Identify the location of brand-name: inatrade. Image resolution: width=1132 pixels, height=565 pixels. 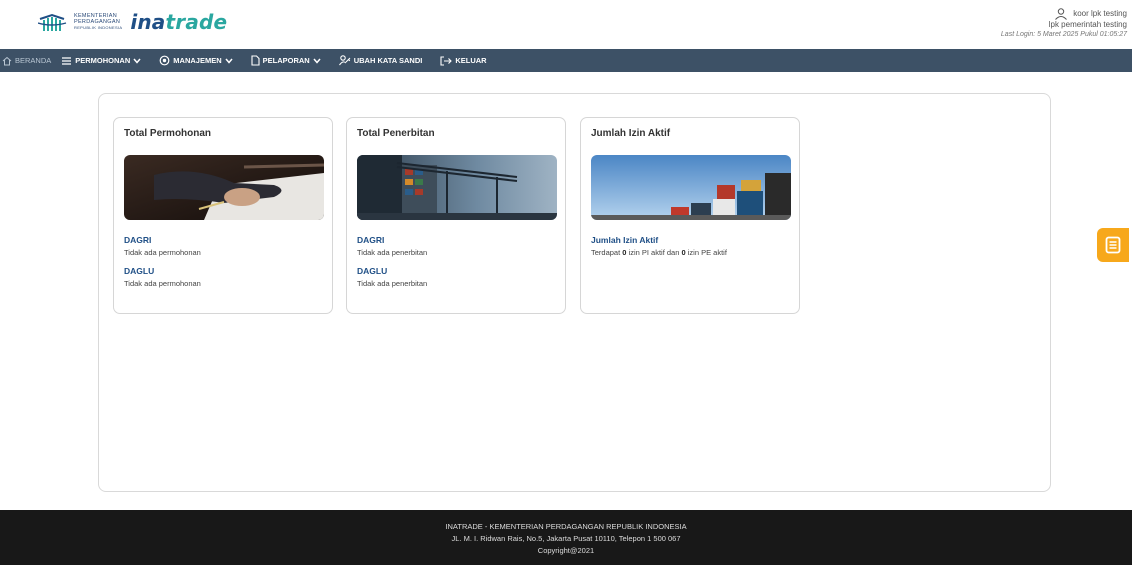
(179, 22).